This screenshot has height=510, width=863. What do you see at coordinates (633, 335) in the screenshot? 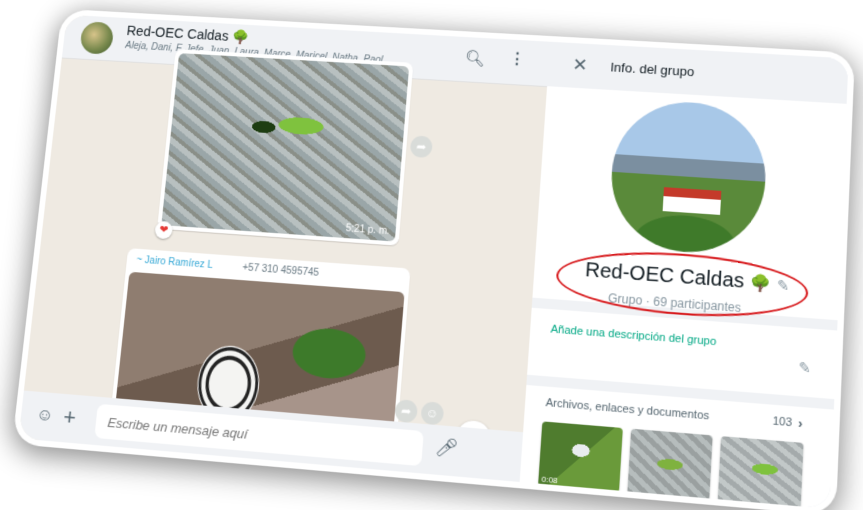
I see `add-description-link: Añade una descripción del grupo` at bounding box center [633, 335].